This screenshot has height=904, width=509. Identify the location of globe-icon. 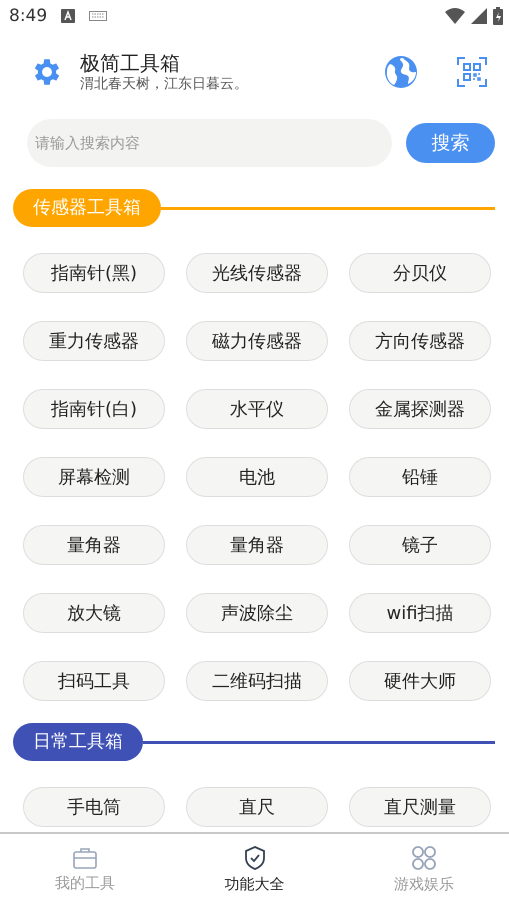
(401, 72).